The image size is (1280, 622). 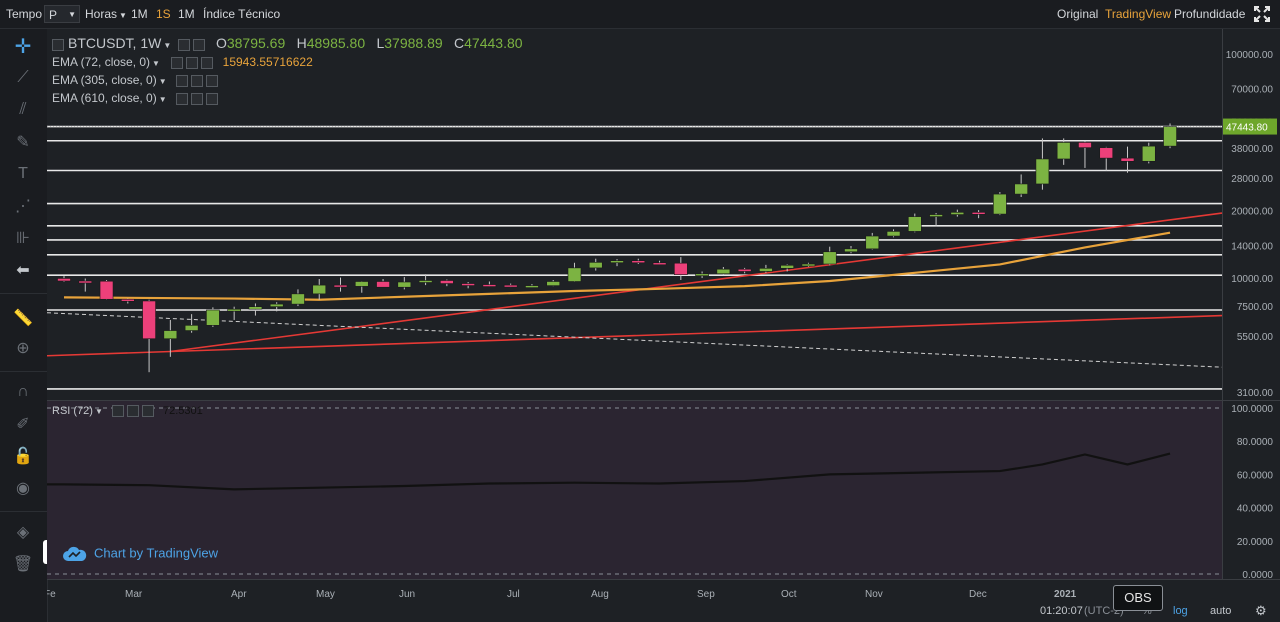 I want to click on trash-icon: 🗑, so click(x=23, y=564).